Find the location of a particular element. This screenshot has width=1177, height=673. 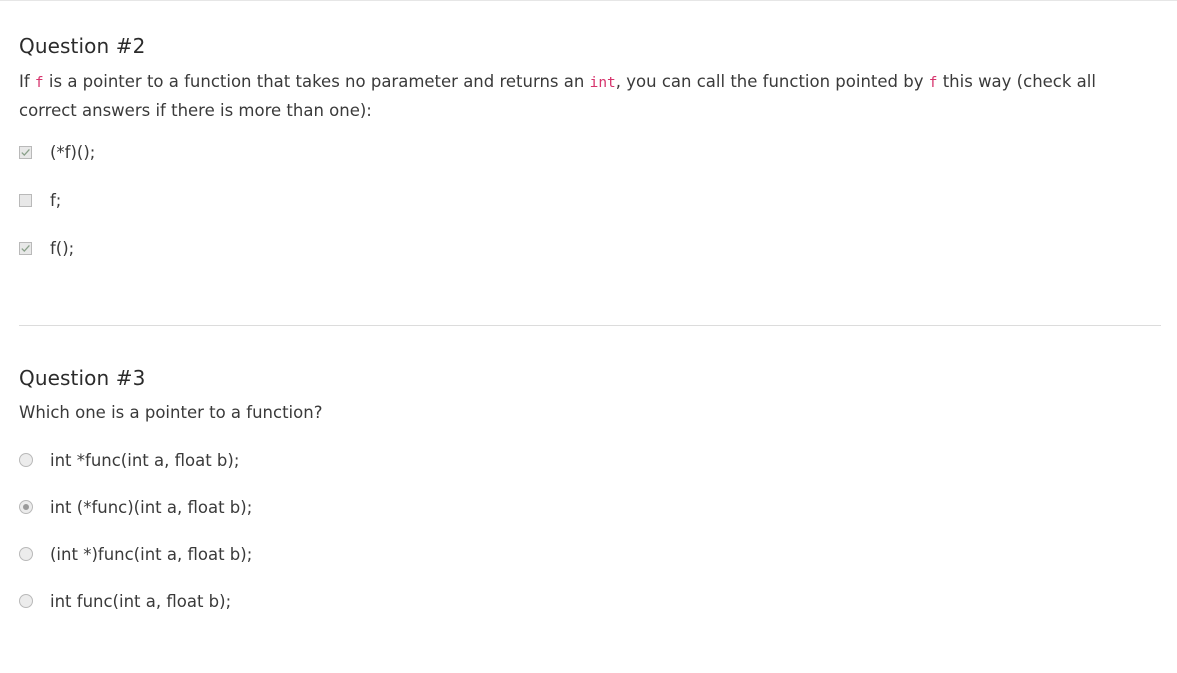

answer-option: f; is located at coordinates (590, 200).